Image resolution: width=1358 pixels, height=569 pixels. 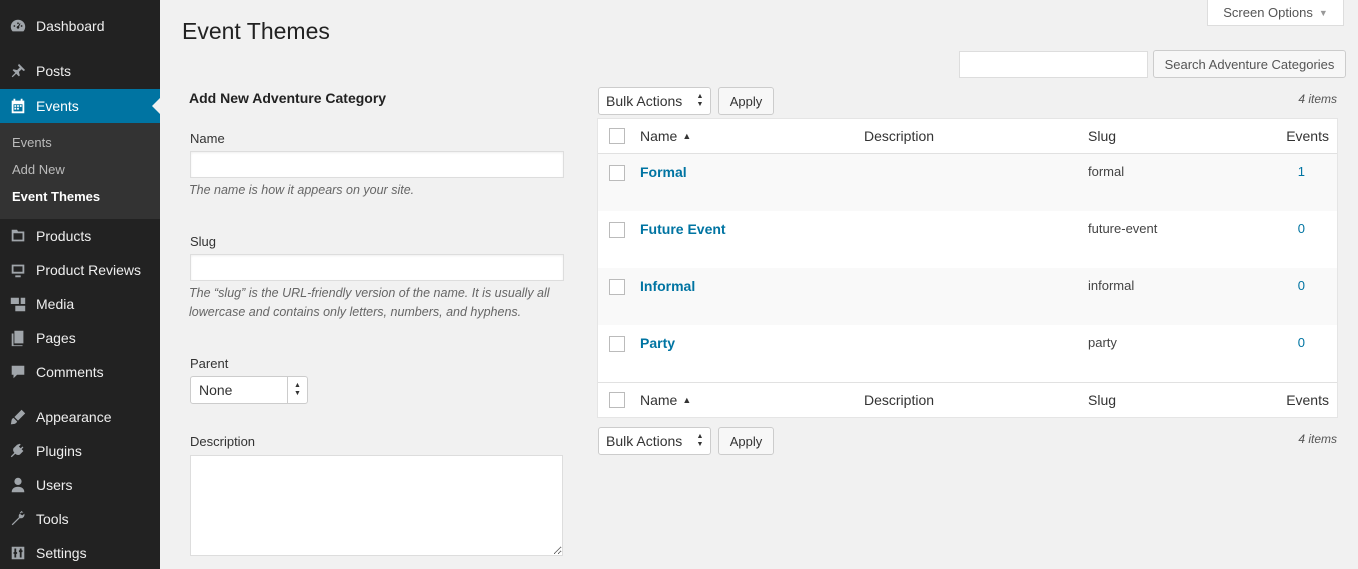 What do you see at coordinates (223, 441) in the screenshot?
I see `description-label: Description` at bounding box center [223, 441].